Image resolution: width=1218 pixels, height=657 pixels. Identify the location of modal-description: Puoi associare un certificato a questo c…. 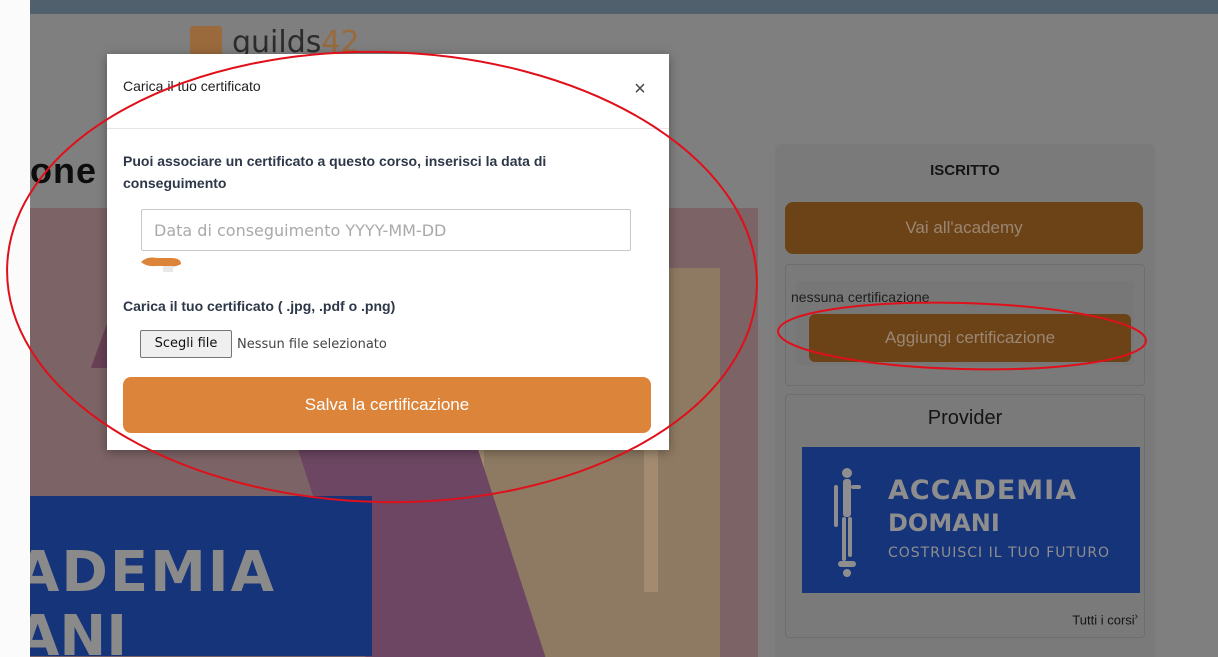
(335, 172).